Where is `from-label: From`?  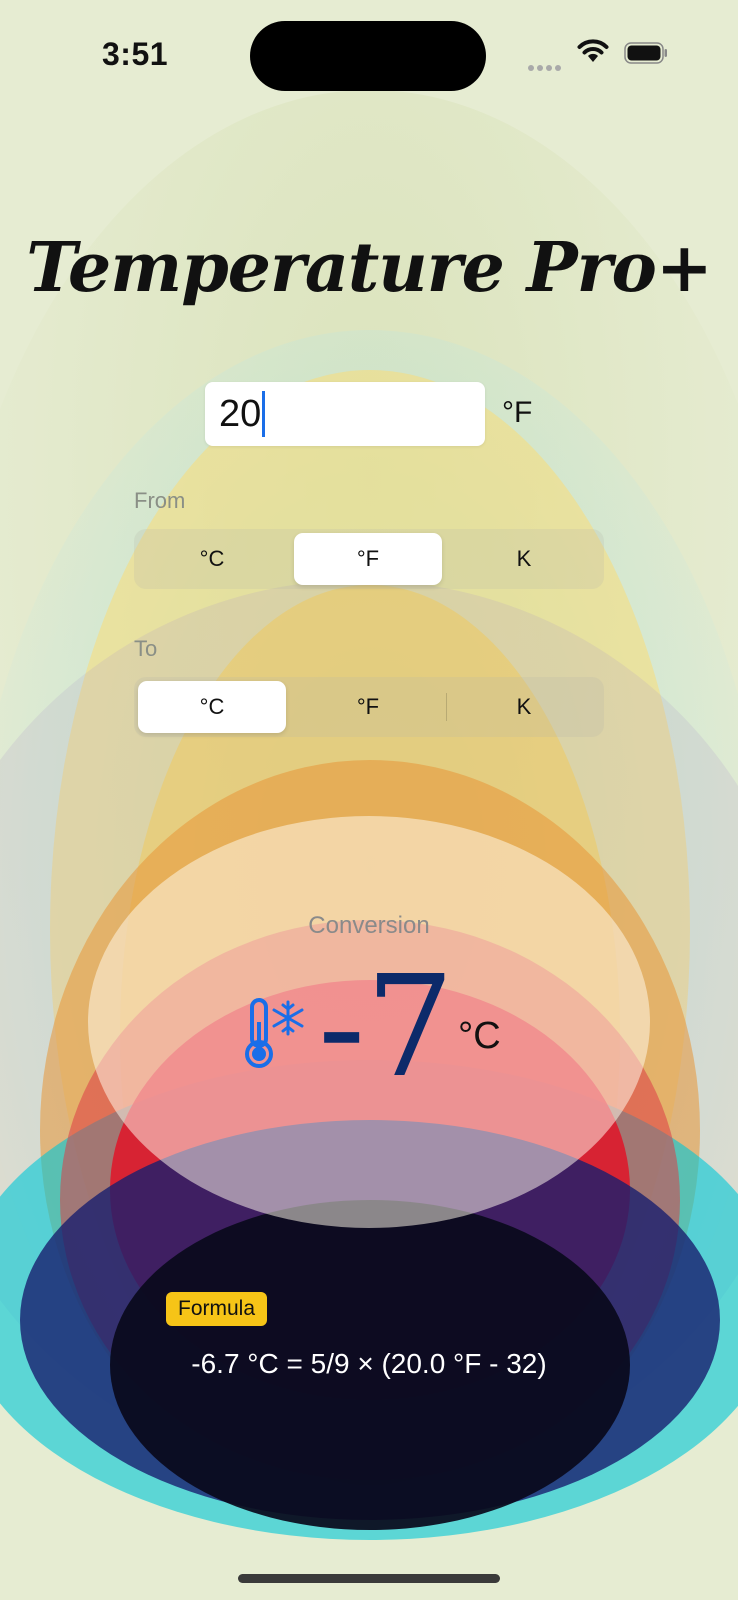
from-label: From is located at coordinates (160, 500).